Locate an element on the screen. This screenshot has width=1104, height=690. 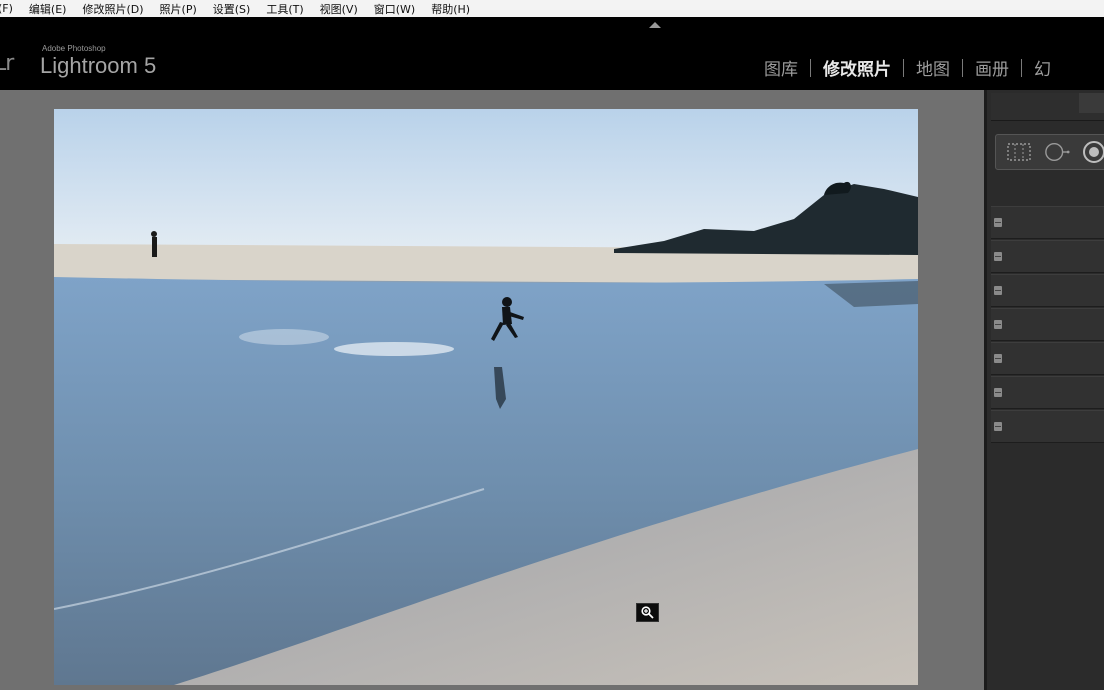
module-book: 画册 is located at coordinates (992, 67).